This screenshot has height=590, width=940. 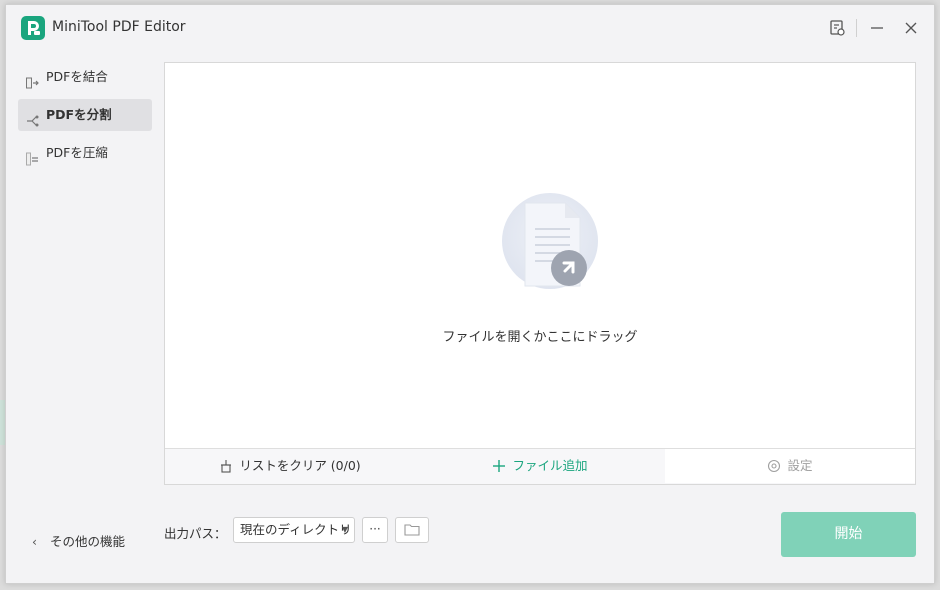 What do you see at coordinates (226, 466) in the screenshot?
I see `broom-icon` at bounding box center [226, 466].